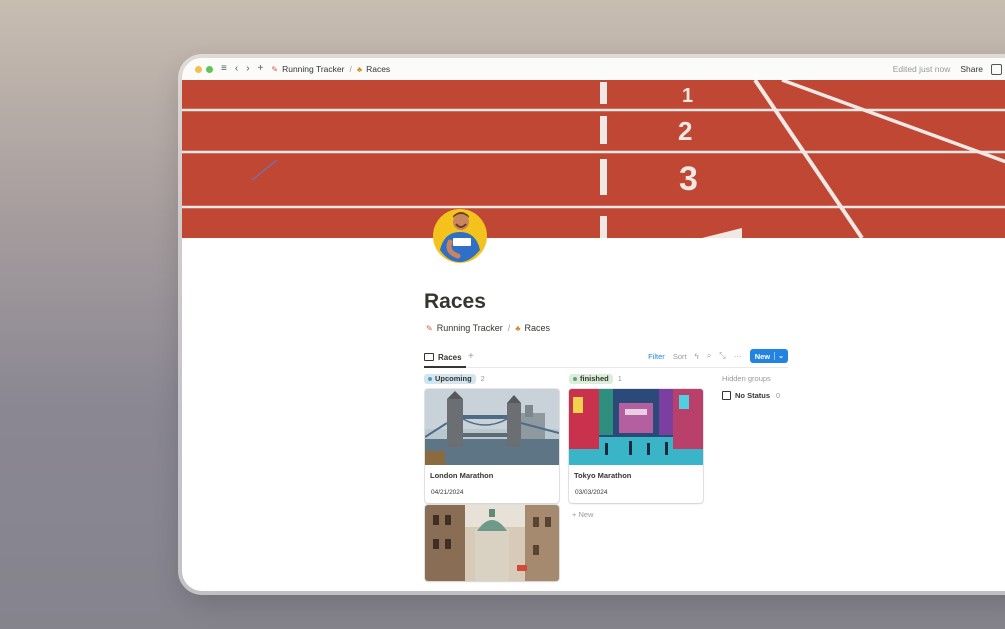  What do you see at coordinates (470, 328) in the screenshot?
I see `page-breadcrumb-running-tracker: Running Tracker` at bounding box center [470, 328].